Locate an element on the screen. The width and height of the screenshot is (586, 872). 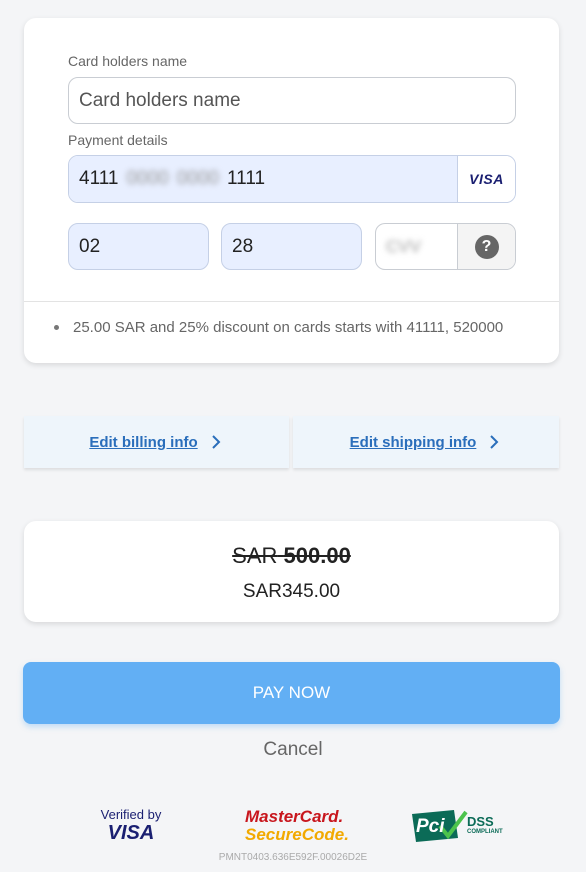
question-icon: ? is located at coordinates (486, 246).